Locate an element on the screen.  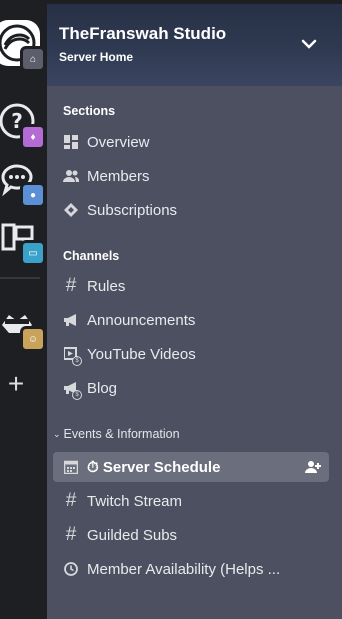
section-subscriptions: Subscriptions is located at coordinates (191, 210).